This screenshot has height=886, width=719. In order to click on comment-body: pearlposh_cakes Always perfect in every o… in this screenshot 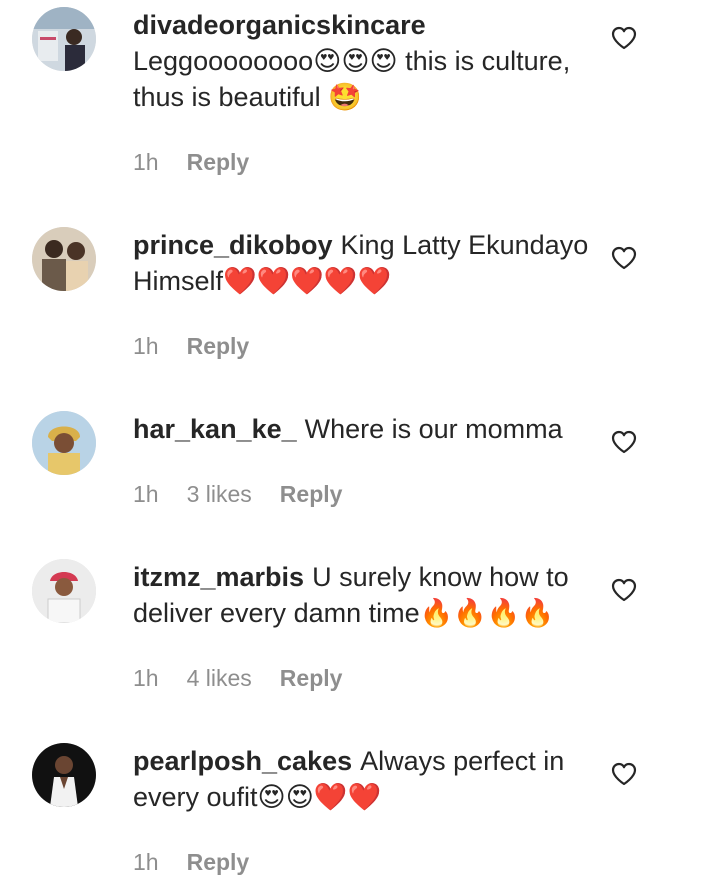, I will do `click(363, 779)`.